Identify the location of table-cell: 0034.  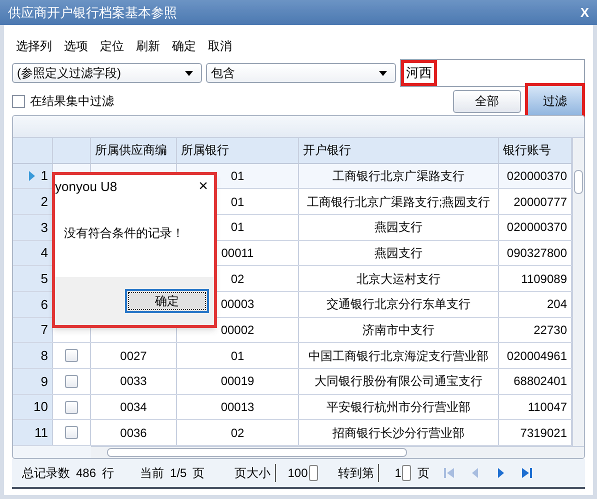
(134, 407).